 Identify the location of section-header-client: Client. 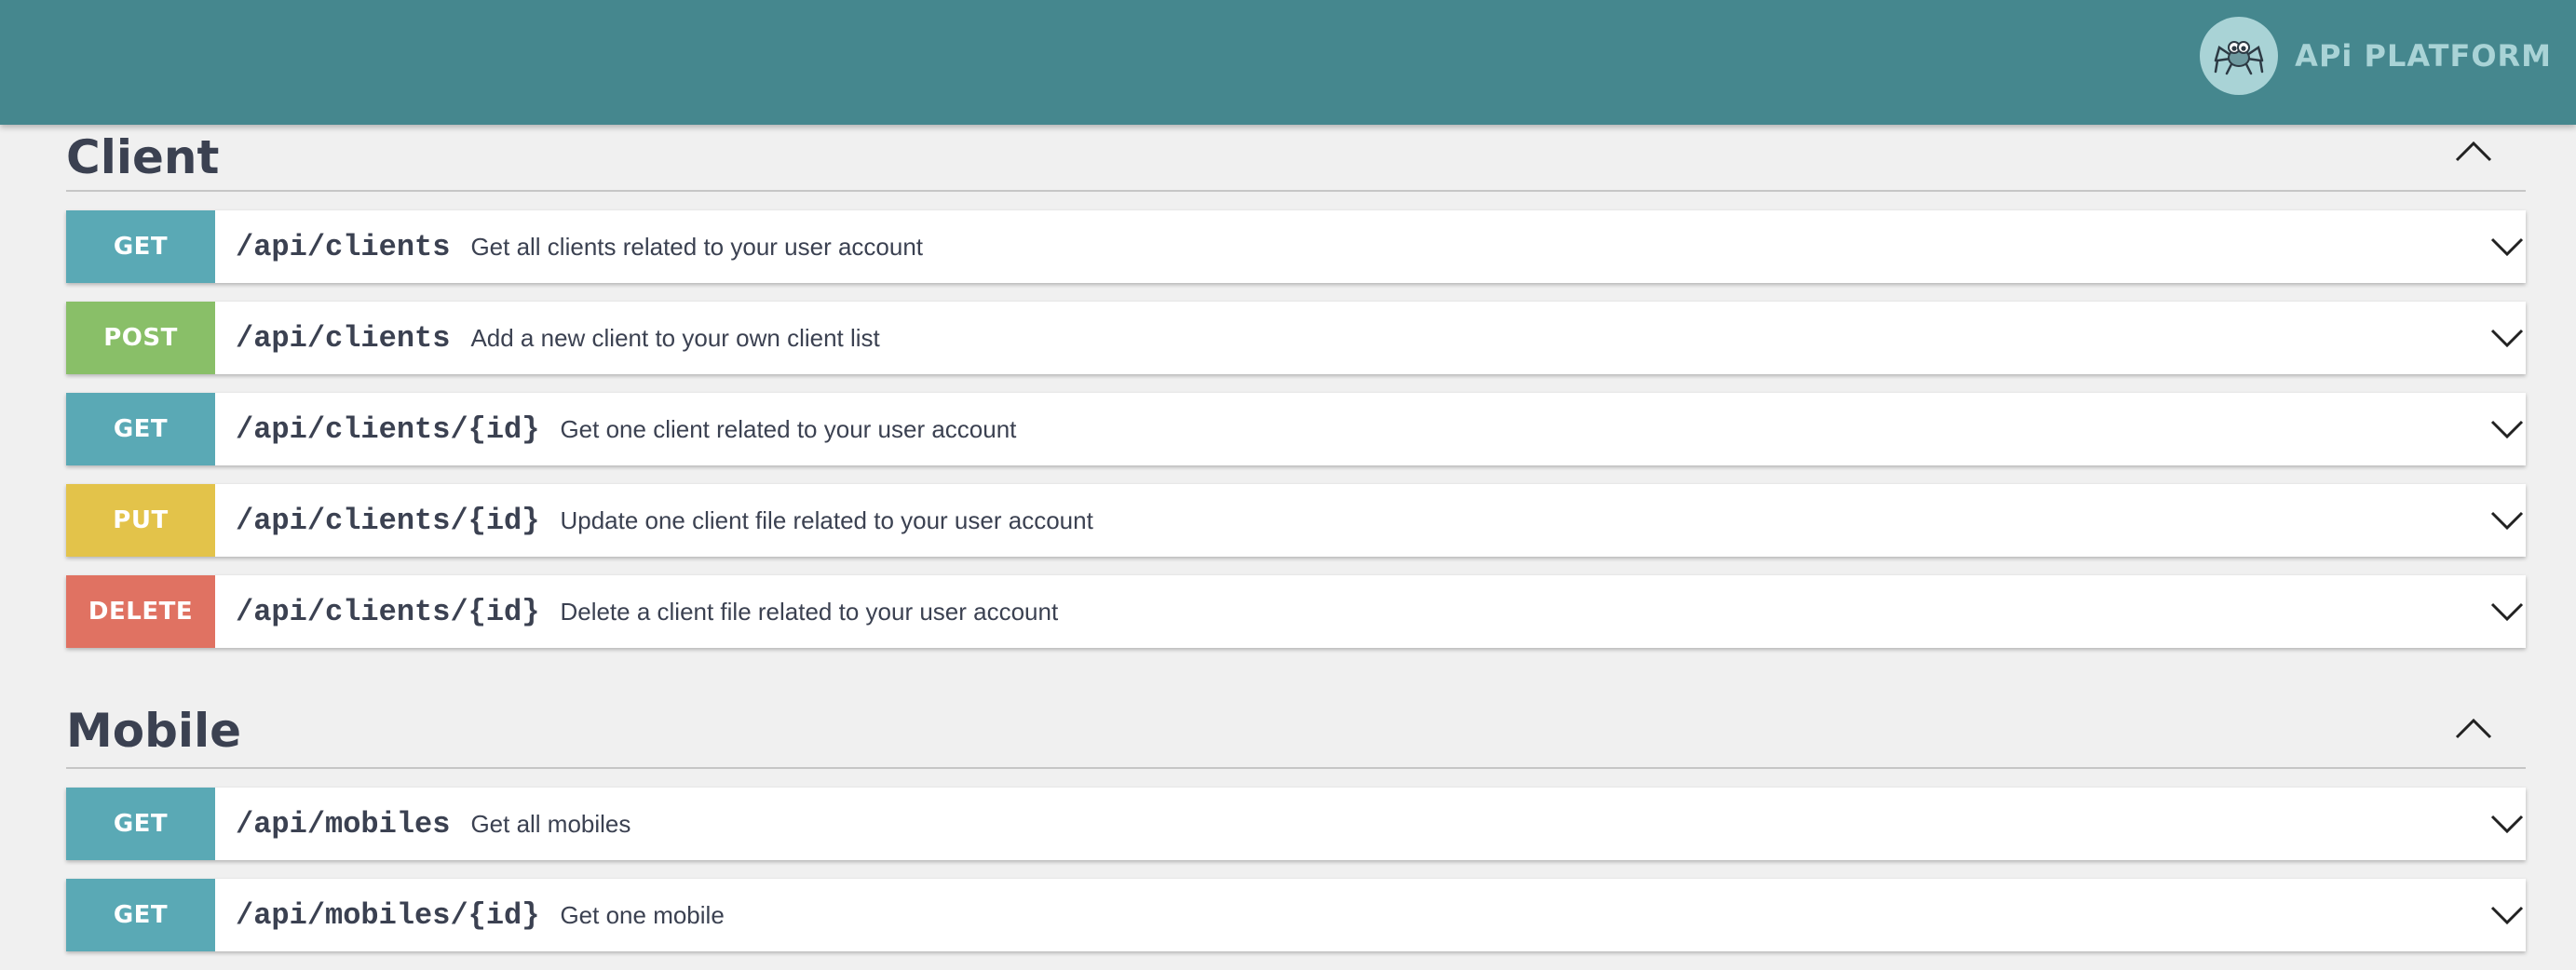
(1296, 158).